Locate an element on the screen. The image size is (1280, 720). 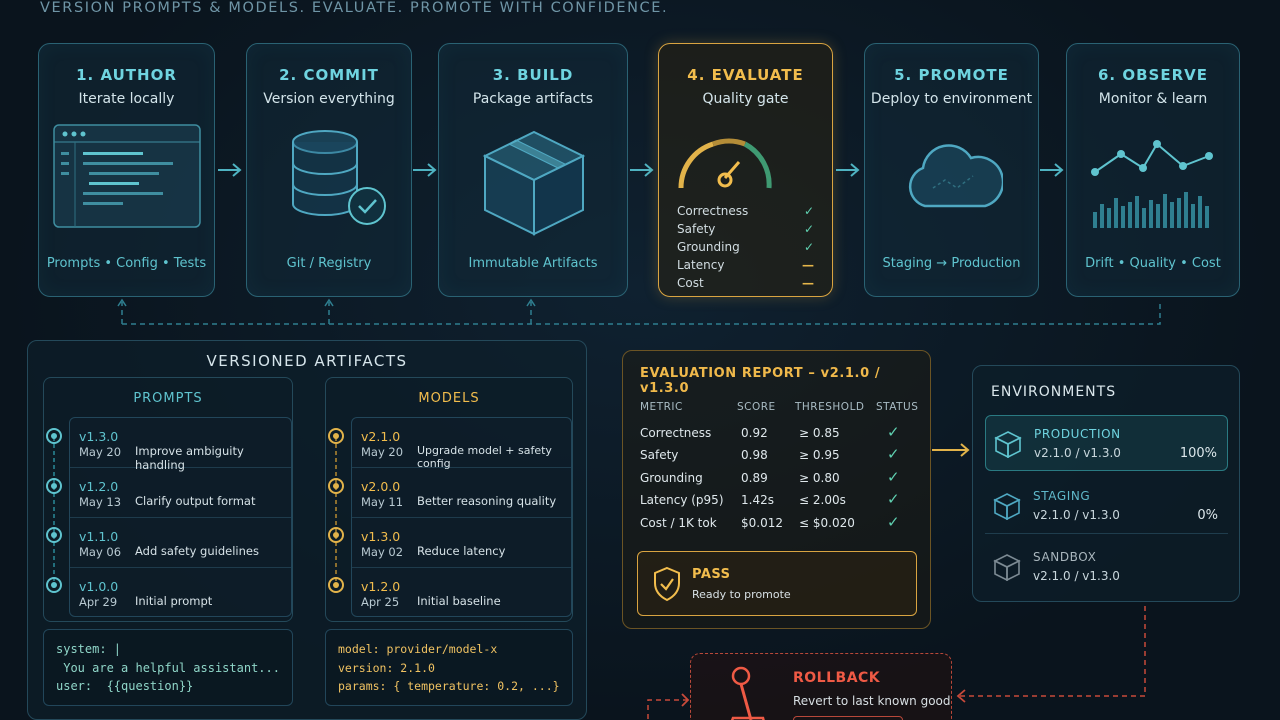
check-label: Safety is located at coordinates (696, 229).